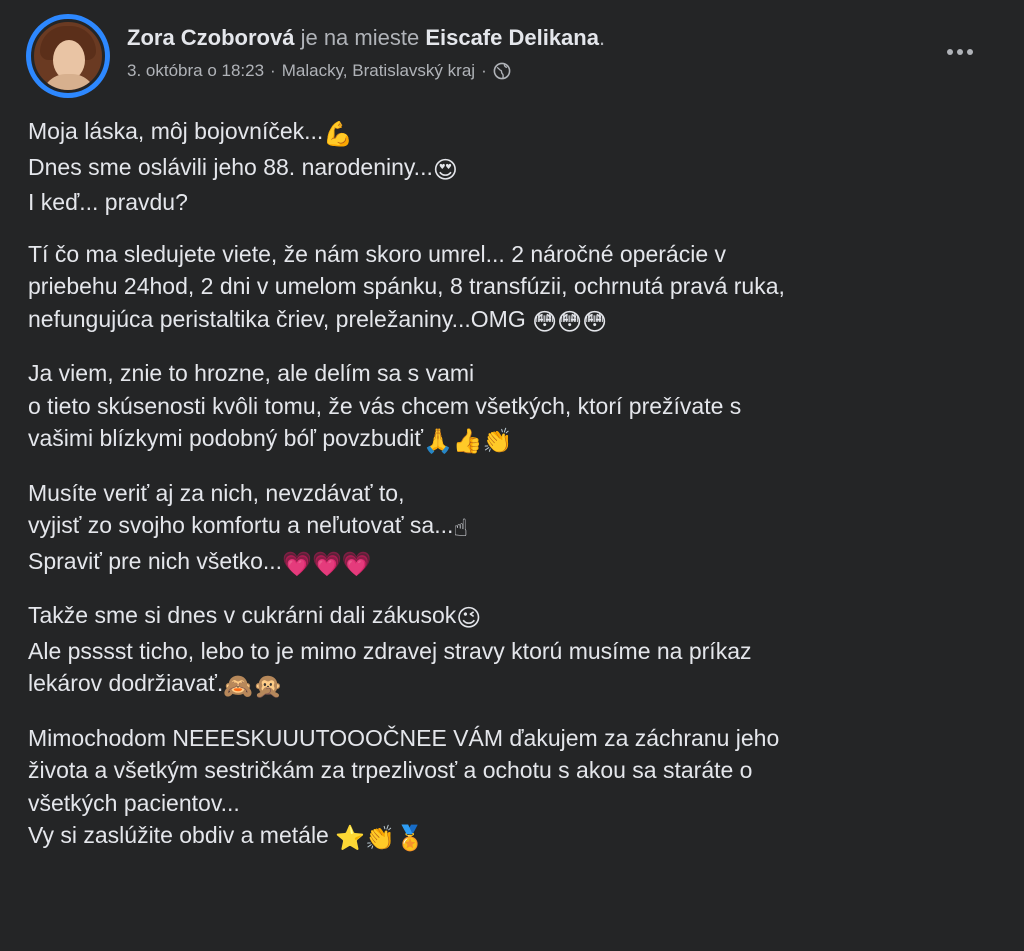 This screenshot has width=1024, height=951. What do you see at coordinates (216, 492) in the screenshot?
I see `line-text: Musíte veriť aj za nich, nevzdávať to,` at bounding box center [216, 492].